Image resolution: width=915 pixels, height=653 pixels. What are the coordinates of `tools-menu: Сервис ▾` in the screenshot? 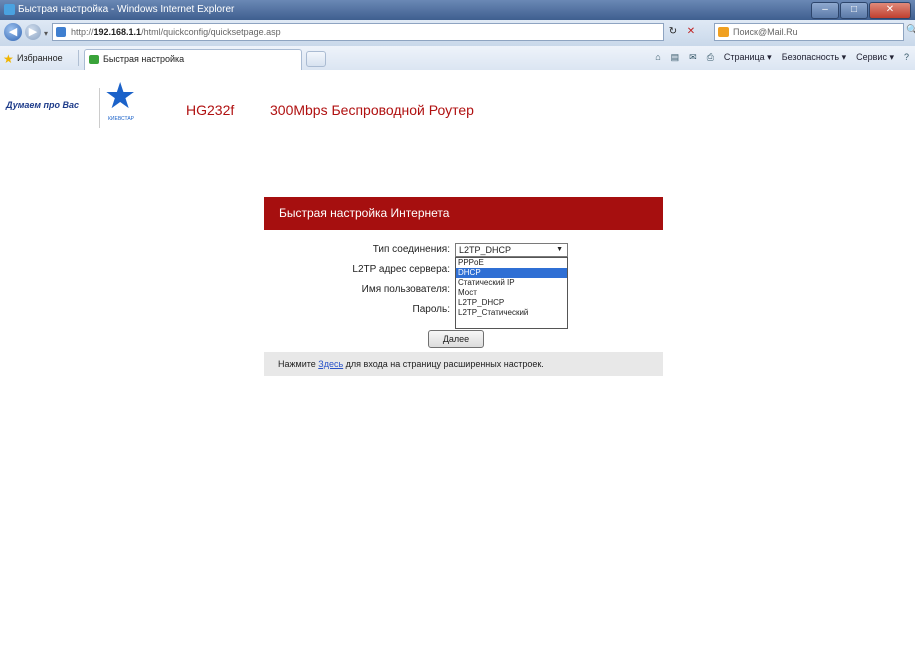 It's located at (875, 57).